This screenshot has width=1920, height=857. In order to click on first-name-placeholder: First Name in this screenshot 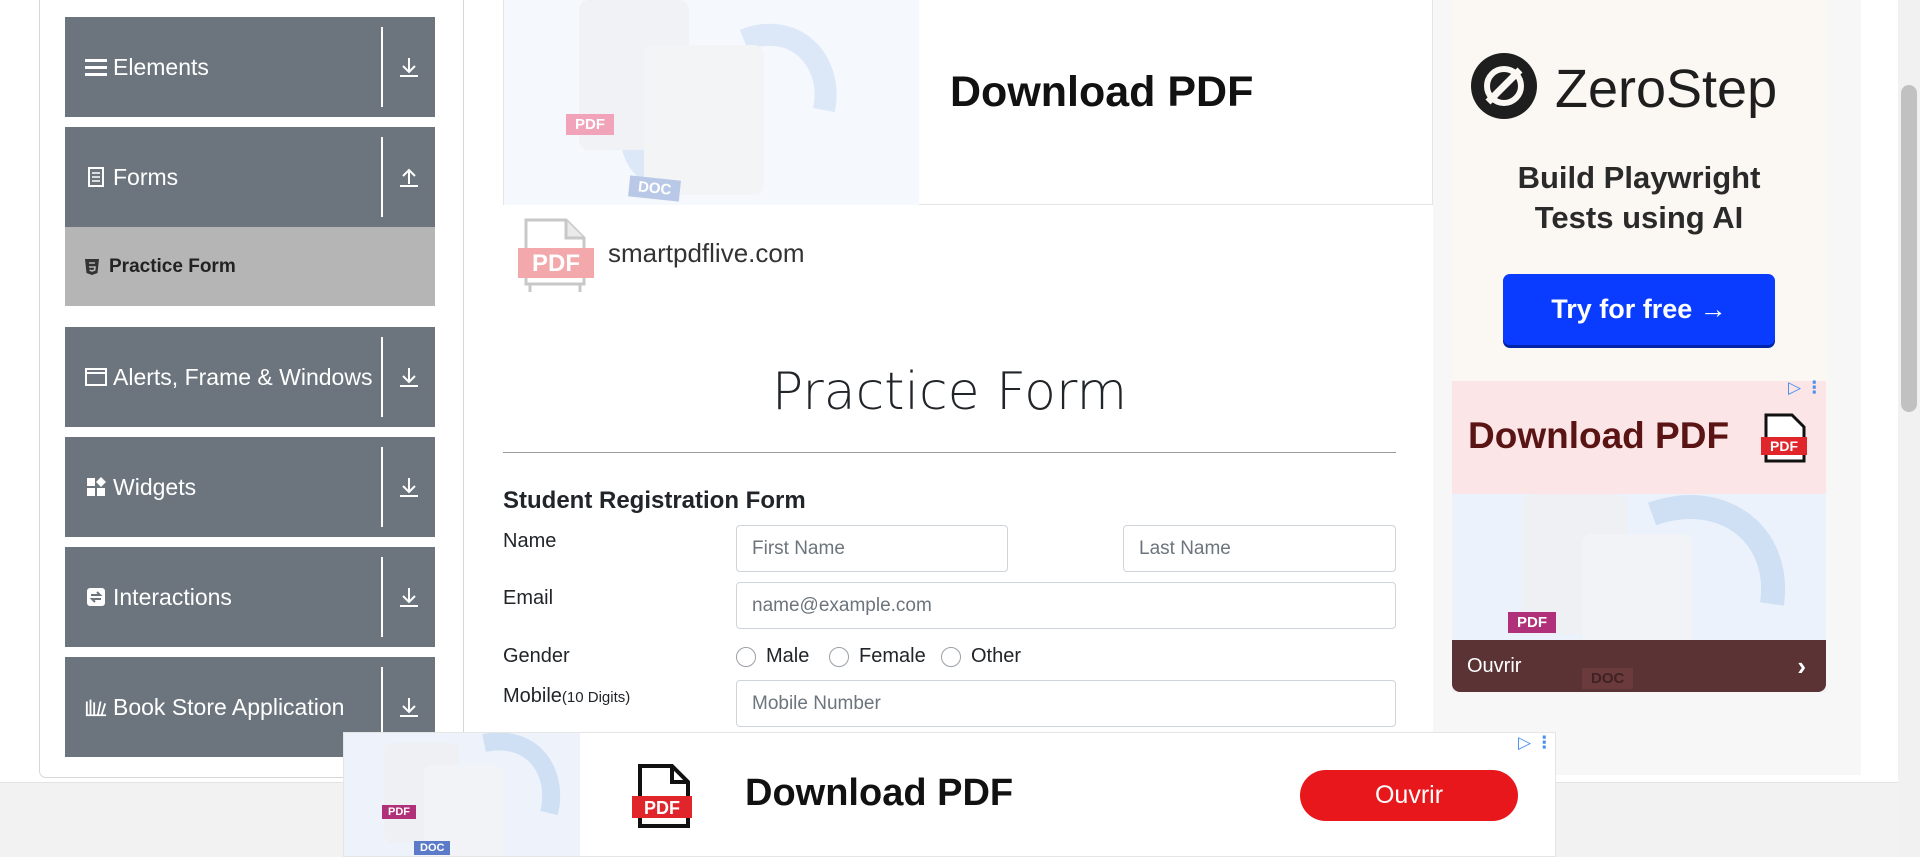, I will do `click(798, 548)`.